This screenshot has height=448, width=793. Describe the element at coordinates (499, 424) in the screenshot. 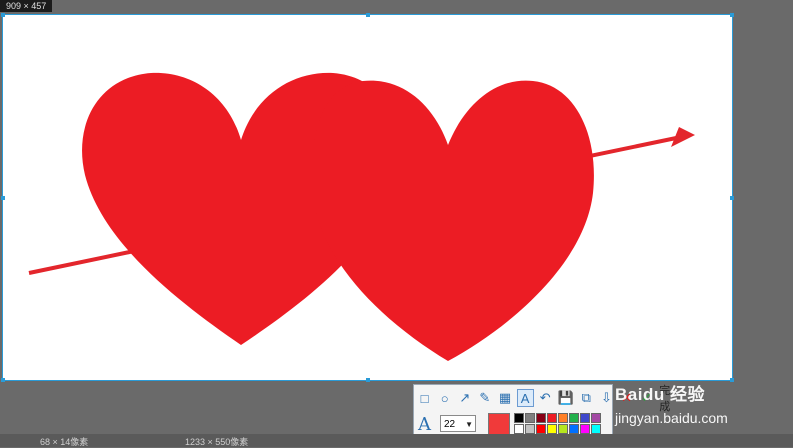

I see `current-color-swatch` at that location.